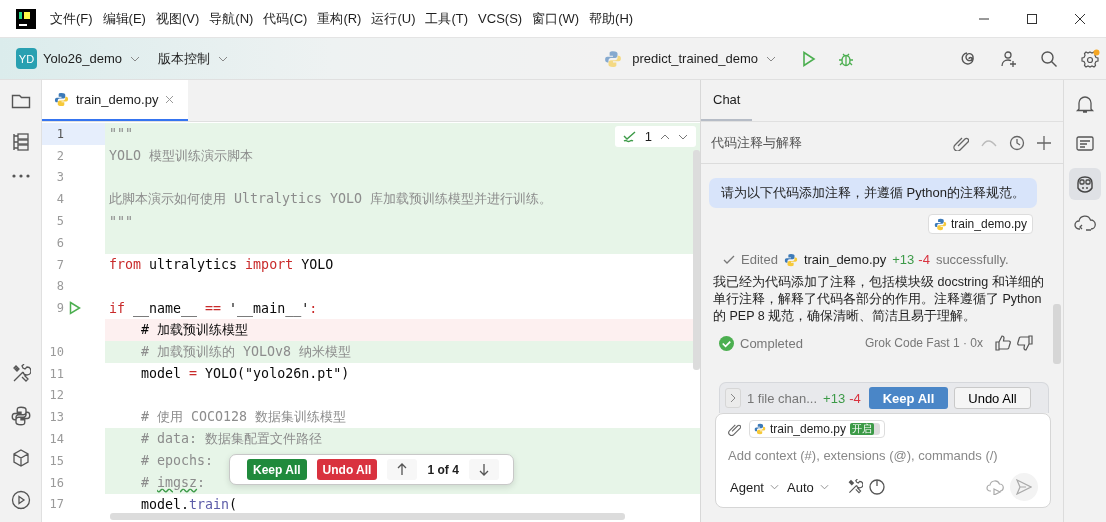 This screenshot has height=522, width=1106. I want to click on vcs-menu: 版本控制, so click(184, 58).